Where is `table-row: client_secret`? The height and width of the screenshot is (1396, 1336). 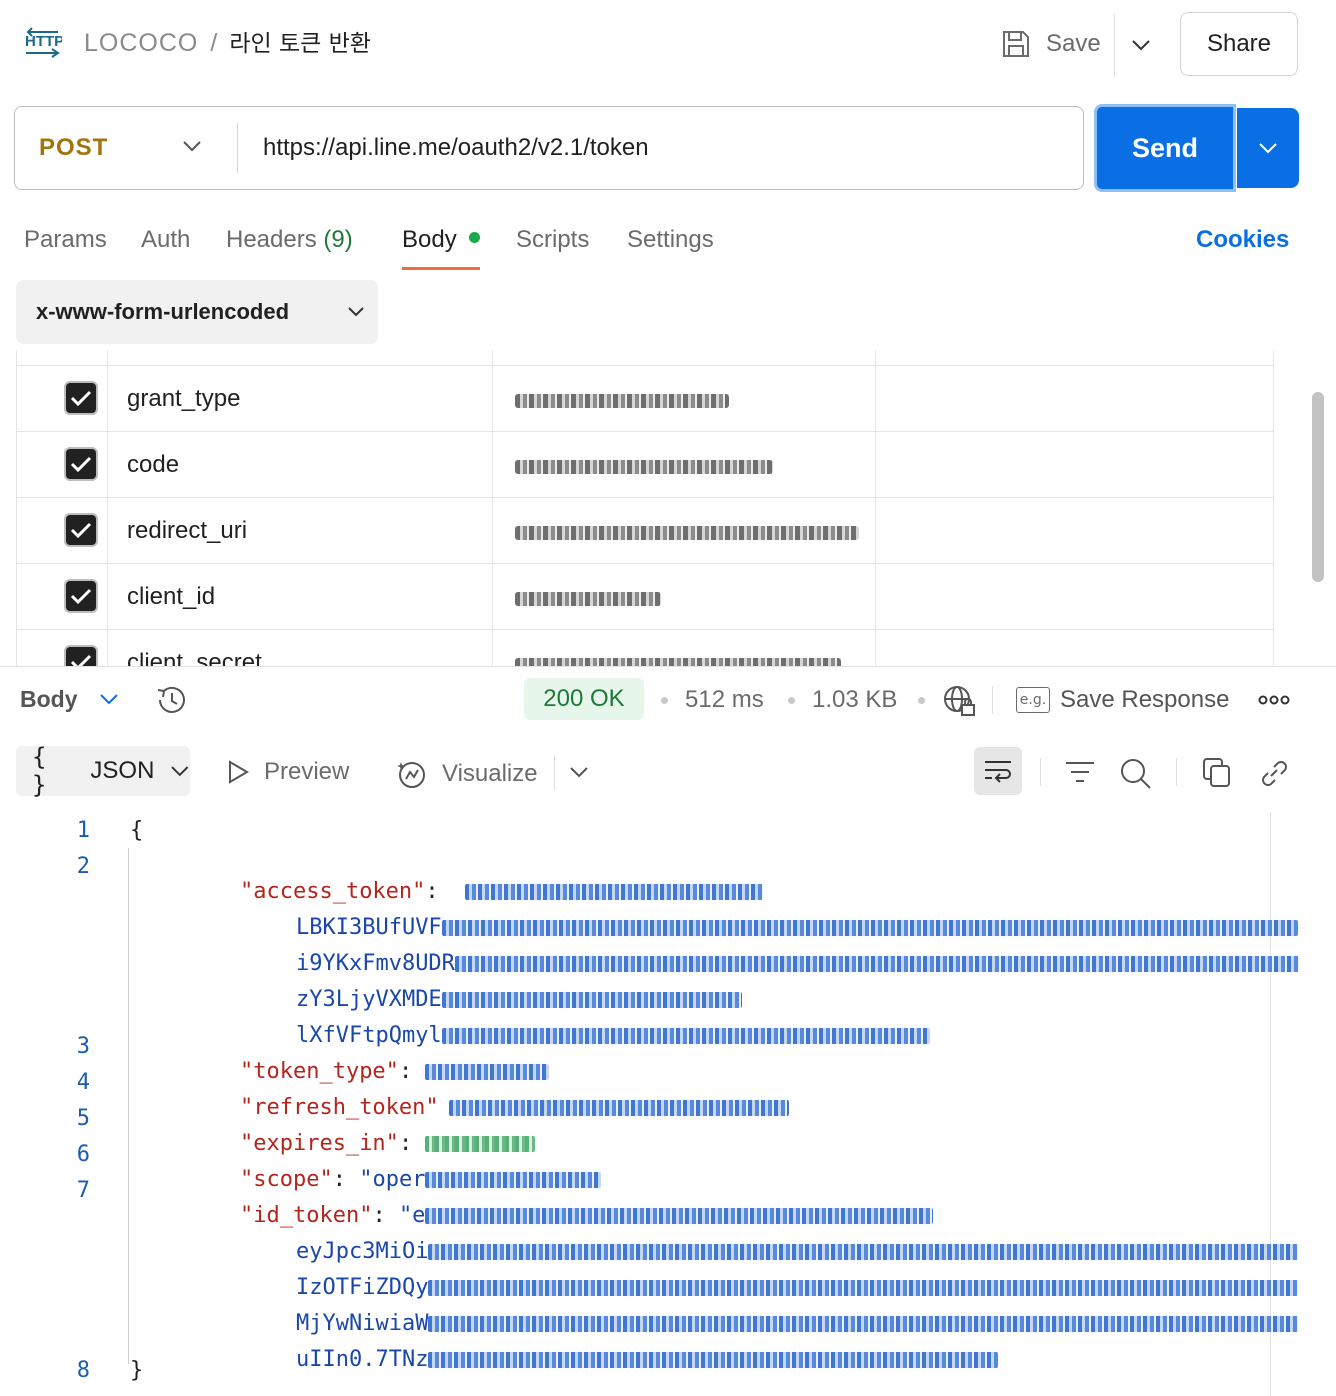 table-row: client_secret is located at coordinates (645, 648).